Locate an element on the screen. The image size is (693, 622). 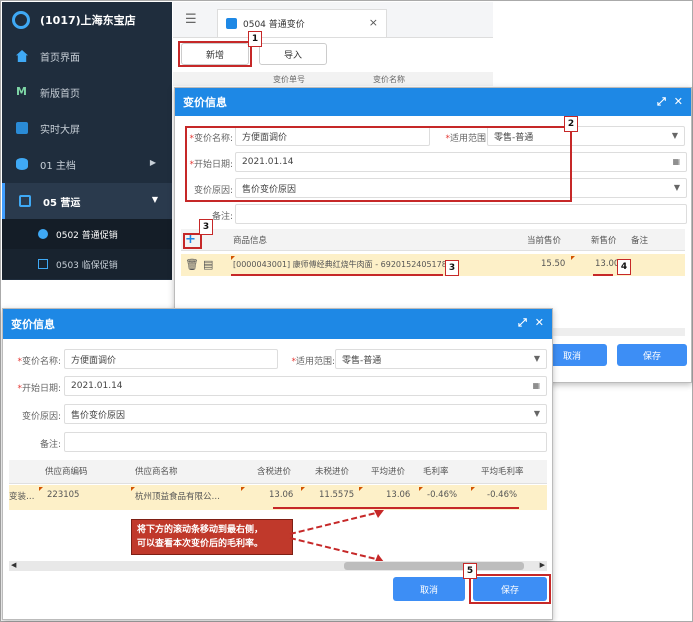
sidebar-item-master: 01 主档 ▶ is located at coordinates (87, 164).